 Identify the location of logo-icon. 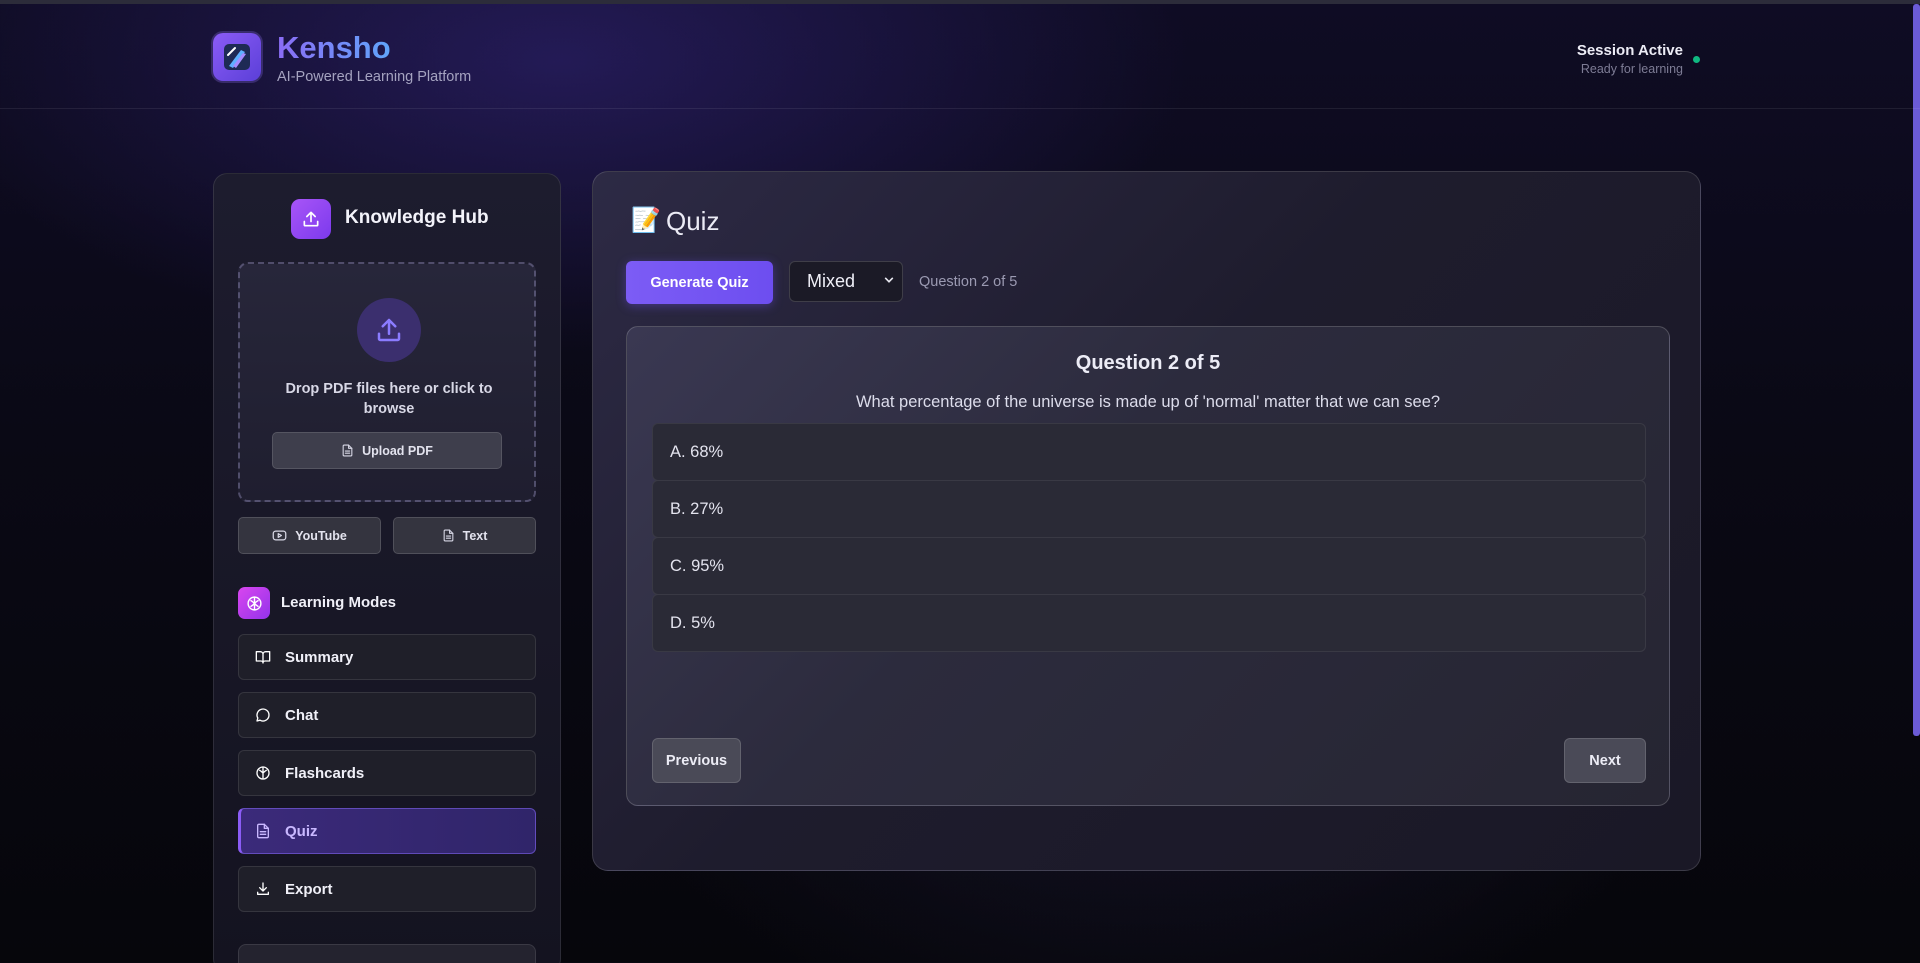
(237, 57).